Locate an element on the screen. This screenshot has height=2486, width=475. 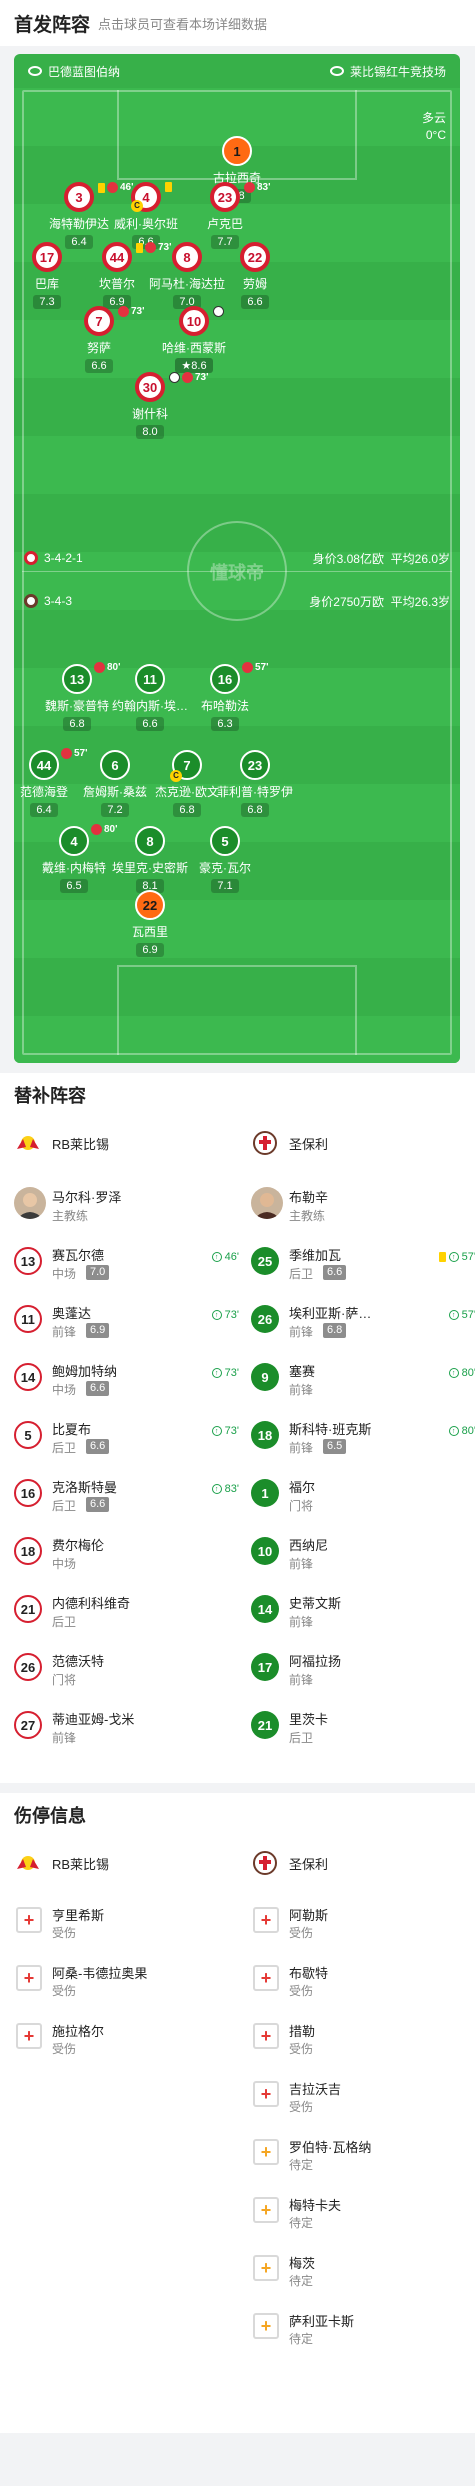
injury-row: + 措勒 受伤 is located at coordinates (363, 2041).